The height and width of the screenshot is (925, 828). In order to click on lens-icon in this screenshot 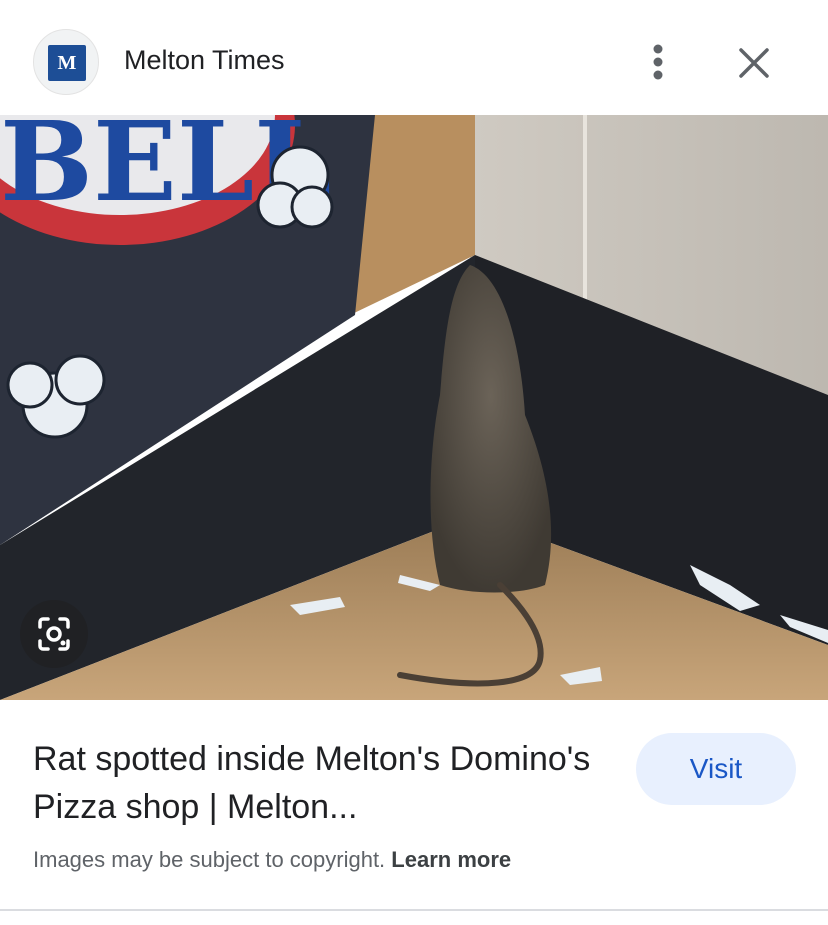, I will do `click(54, 634)`.